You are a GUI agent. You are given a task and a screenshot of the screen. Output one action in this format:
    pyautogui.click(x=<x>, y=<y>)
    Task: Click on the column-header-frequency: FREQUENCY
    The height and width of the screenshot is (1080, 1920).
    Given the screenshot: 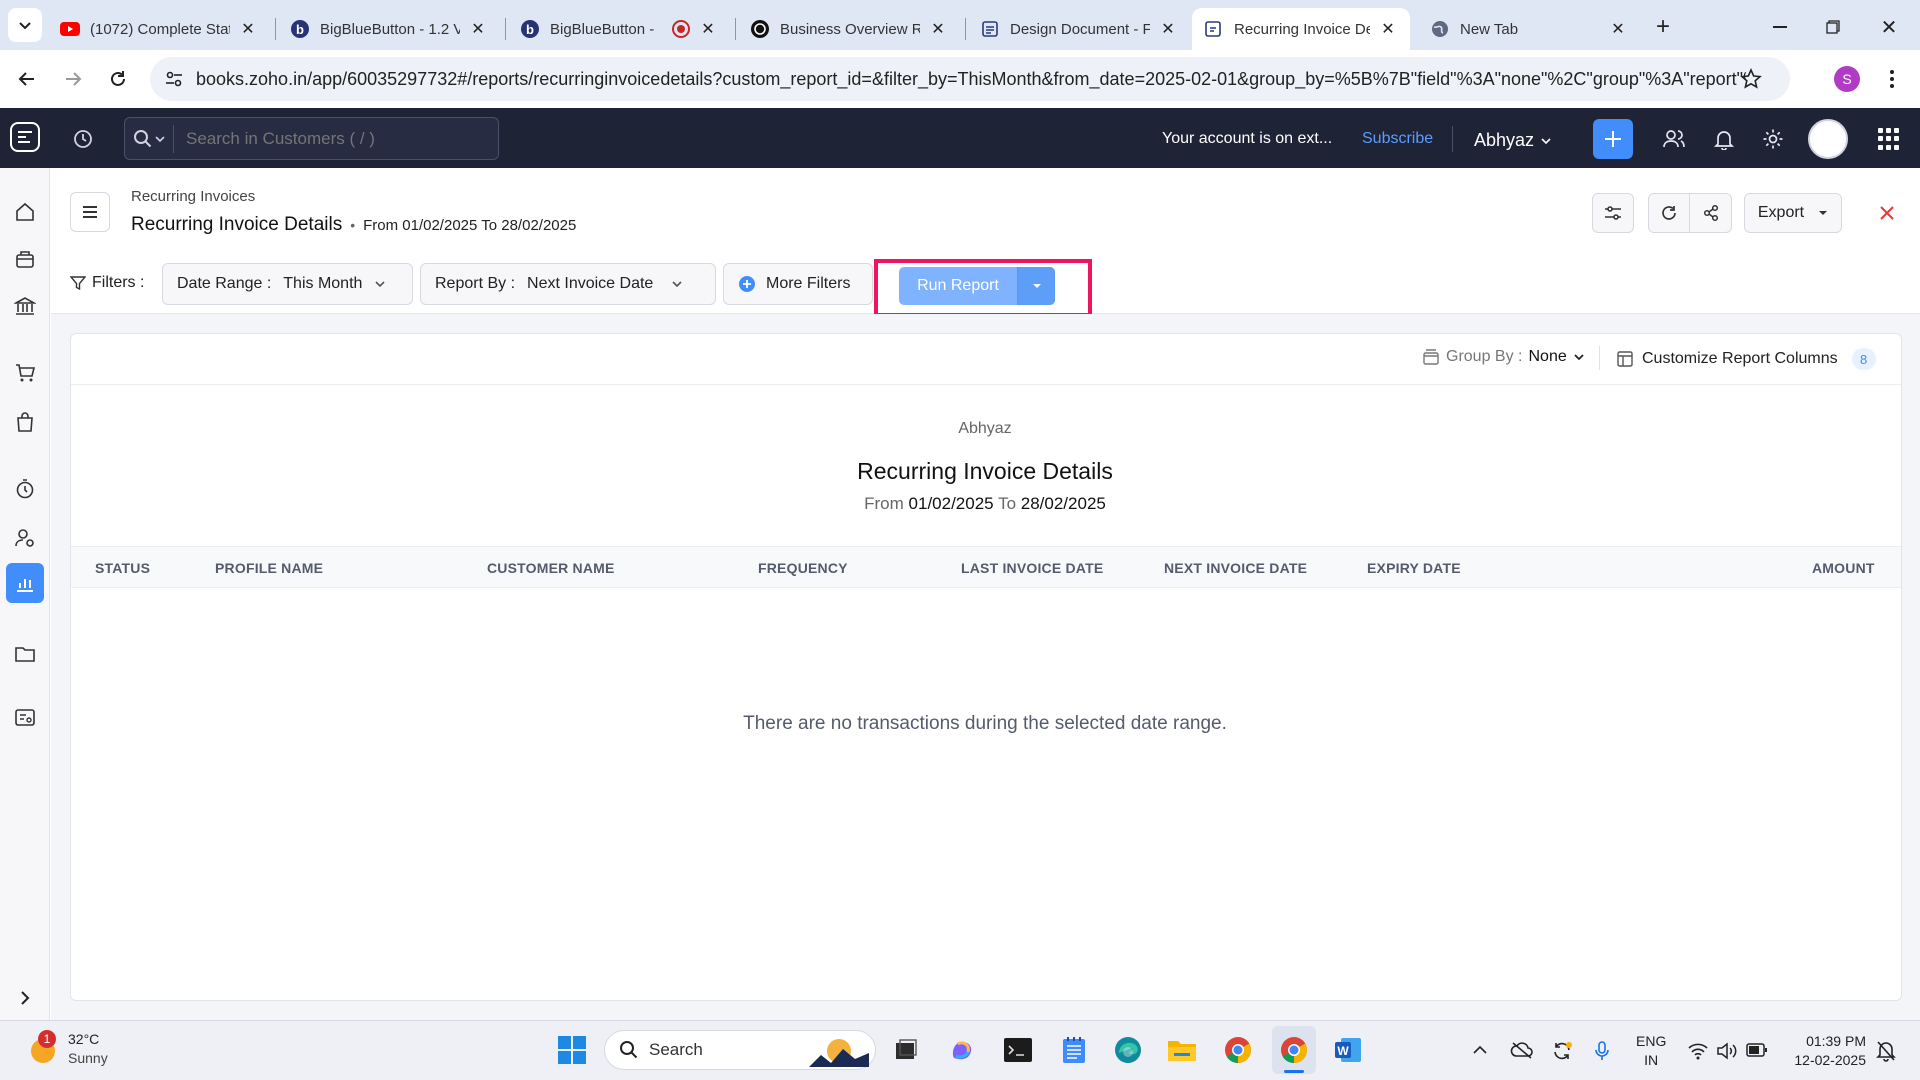 What is the action you would take?
    pyautogui.click(x=803, y=568)
    